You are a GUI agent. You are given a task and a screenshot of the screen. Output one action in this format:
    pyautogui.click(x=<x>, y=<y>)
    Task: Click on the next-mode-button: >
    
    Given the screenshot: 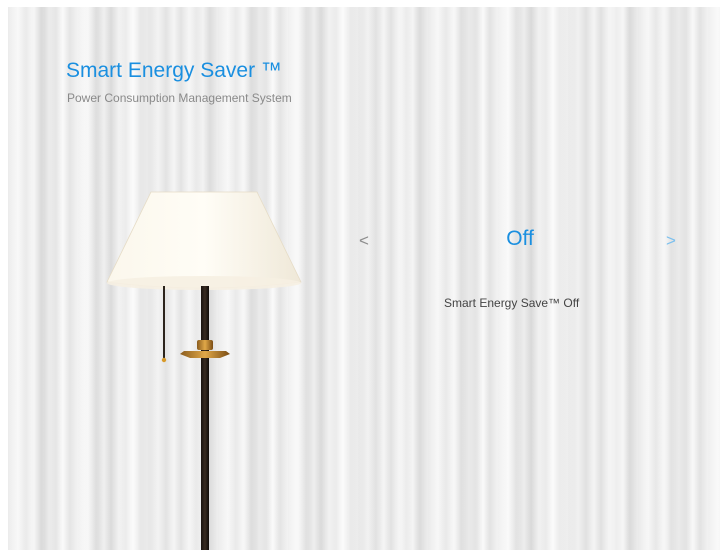 What is the action you would take?
    pyautogui.click(x=671, y=241)
    